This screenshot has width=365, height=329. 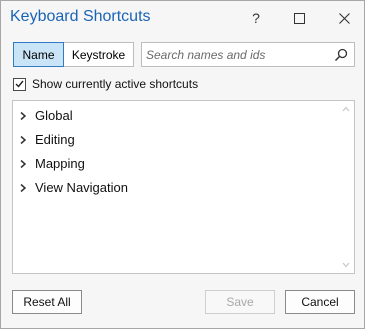 What do you see at coordinates (341, 55) in the screenshot?
I see `search-icon` at bounding box center [341, 55].